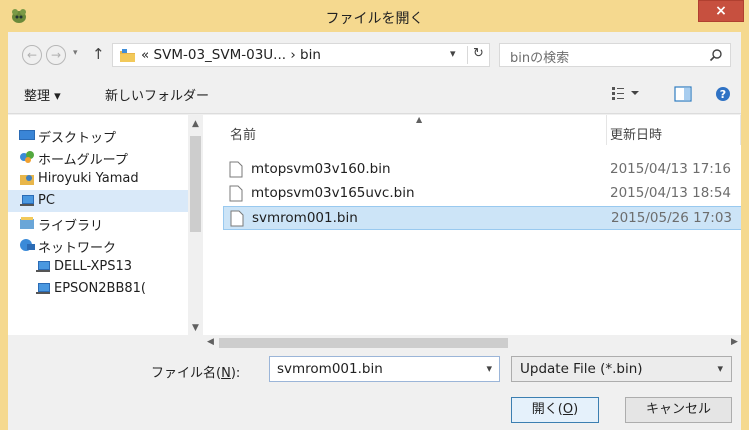 The image size is (749, 430). Describe the element at coordinates (195, 184) in the screenshot. I see `sidebar-scrollbar-thumb` at that location.